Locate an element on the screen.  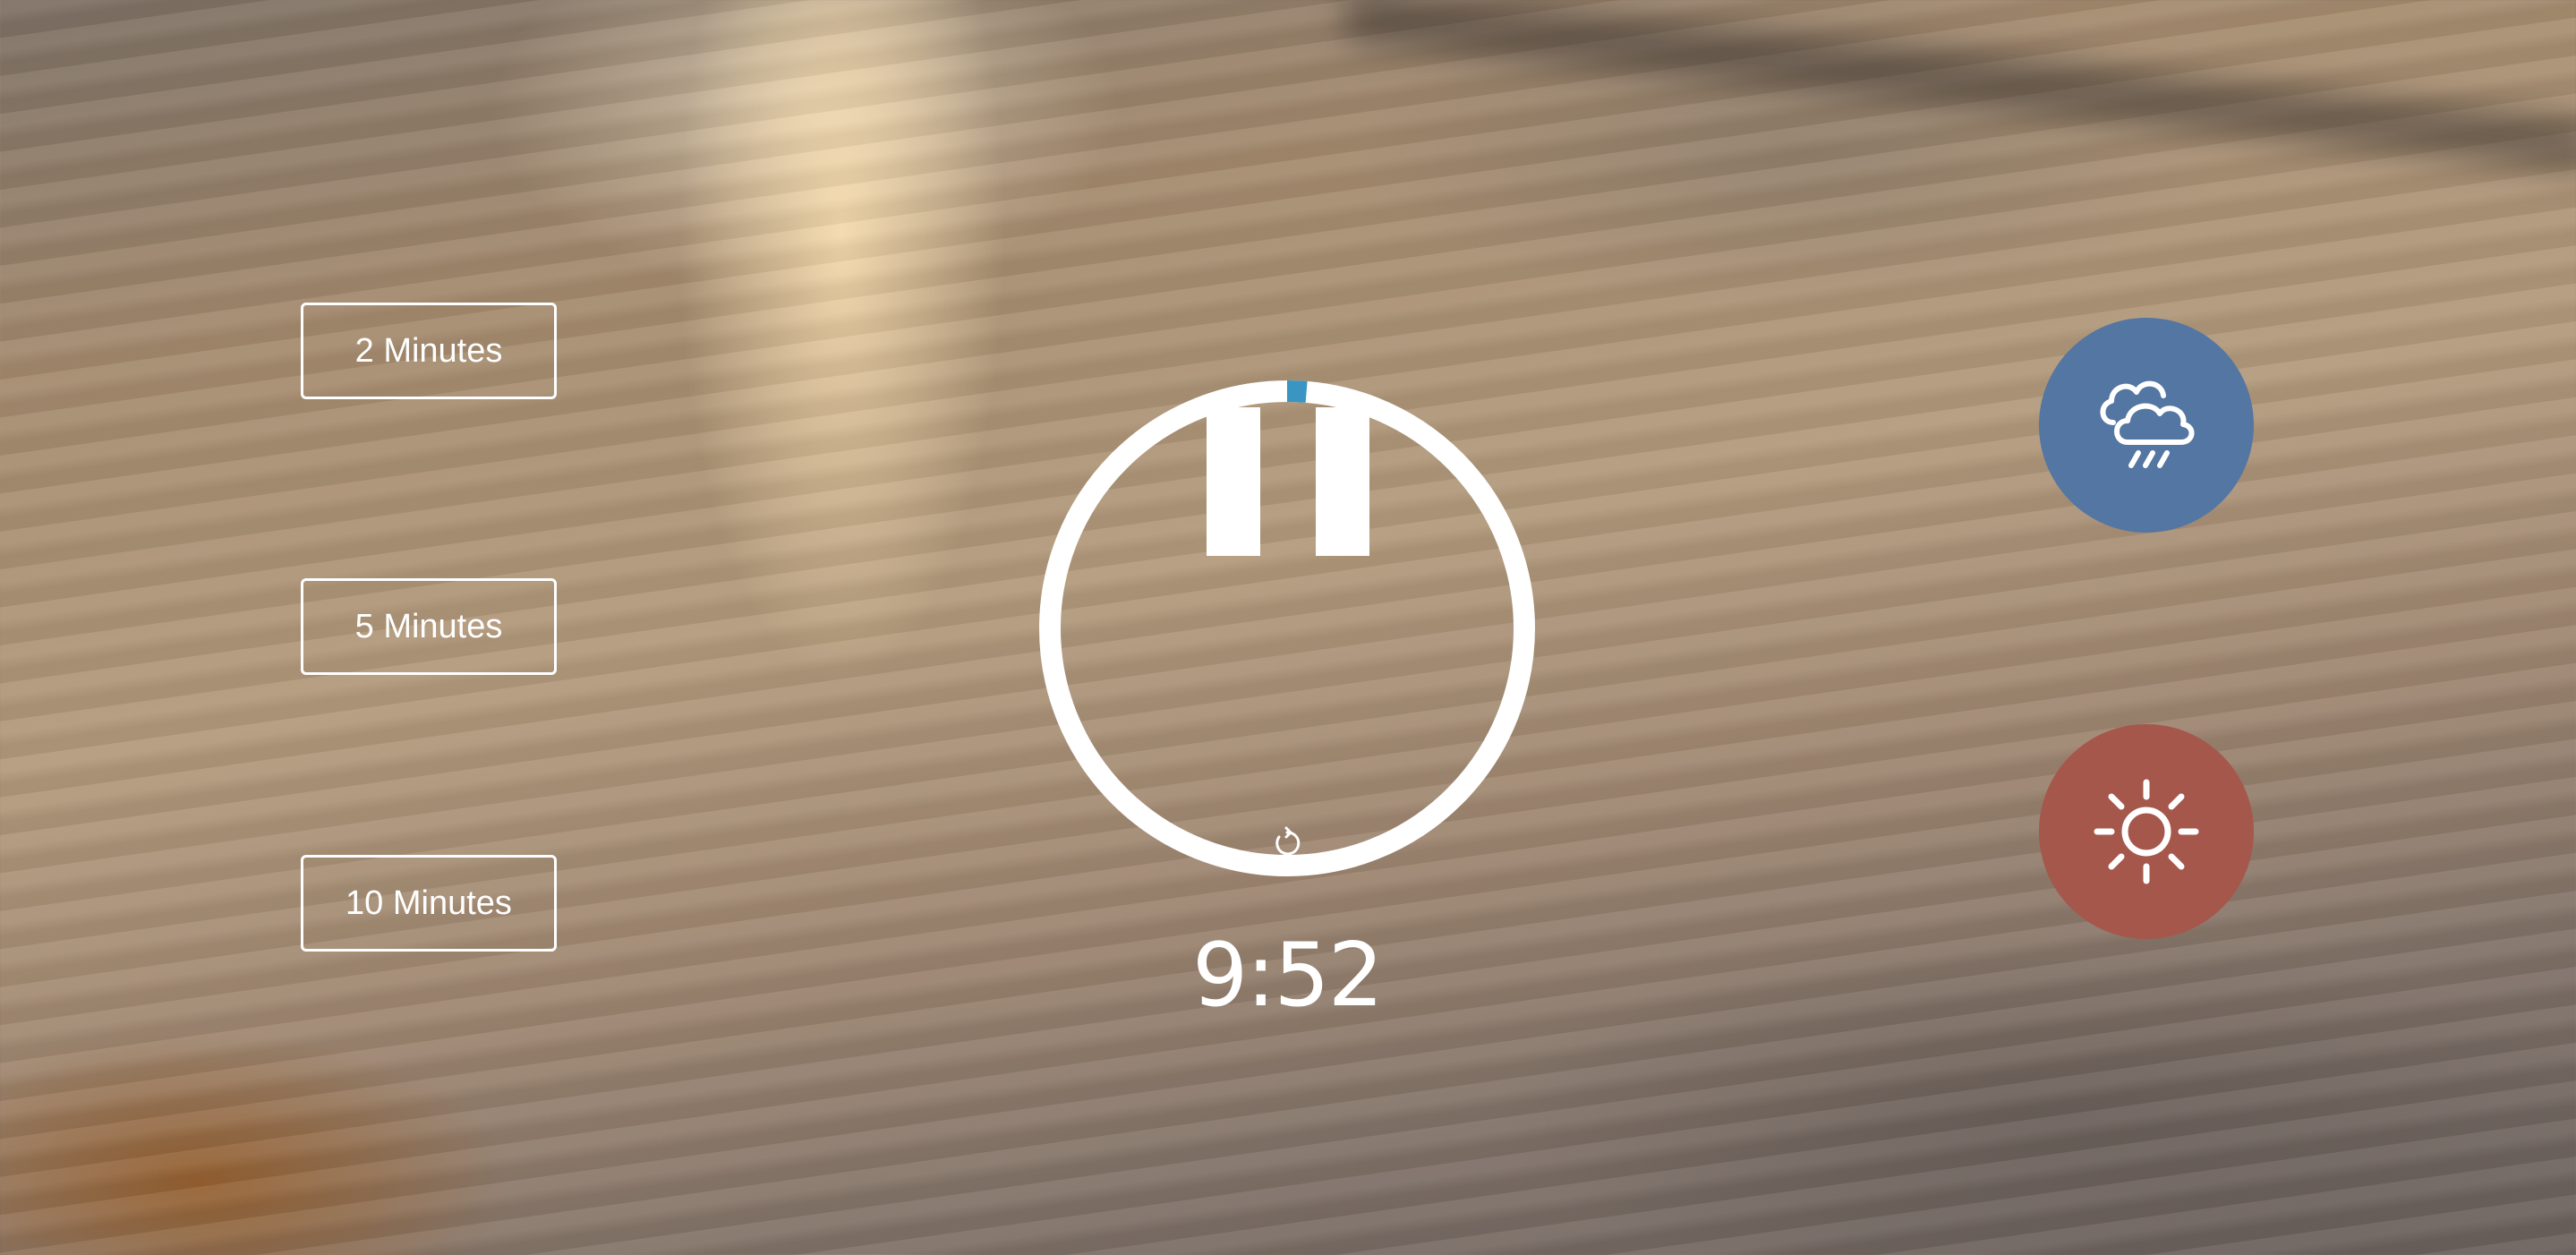
timer-progress-arc is located at coordinates (1297, 391).